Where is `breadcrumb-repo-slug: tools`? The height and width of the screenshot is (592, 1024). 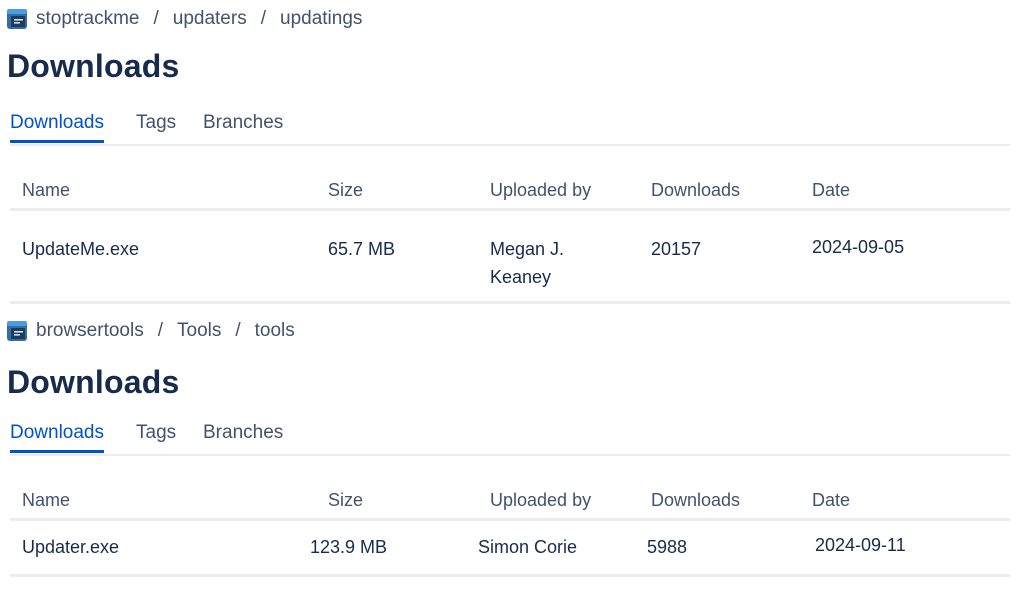
breadcrumb-repo-slug: tools is located at coordinates (275, 331).